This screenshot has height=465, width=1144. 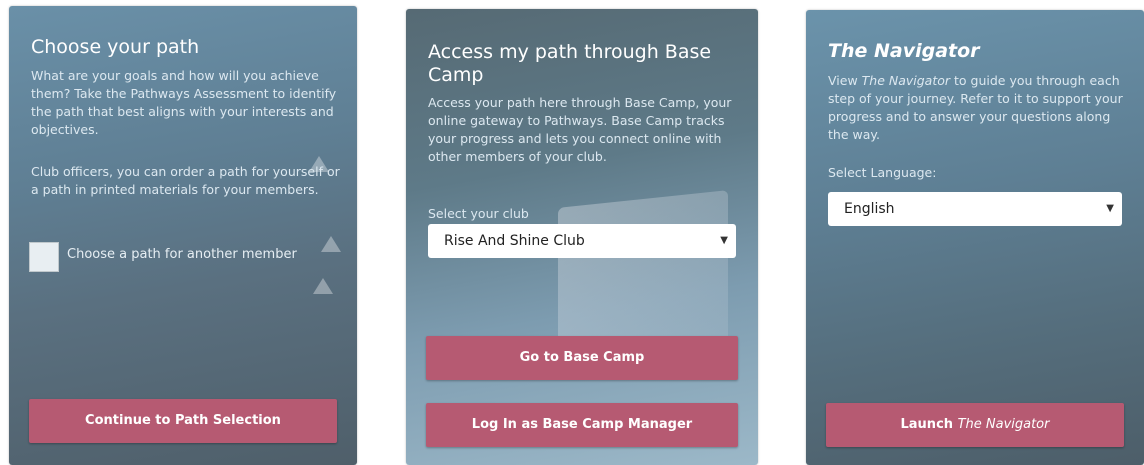 What do you see at coordinates (869, 209) in the screenshot?
I see `language-select-value: English` at bounding box center [869, 209].